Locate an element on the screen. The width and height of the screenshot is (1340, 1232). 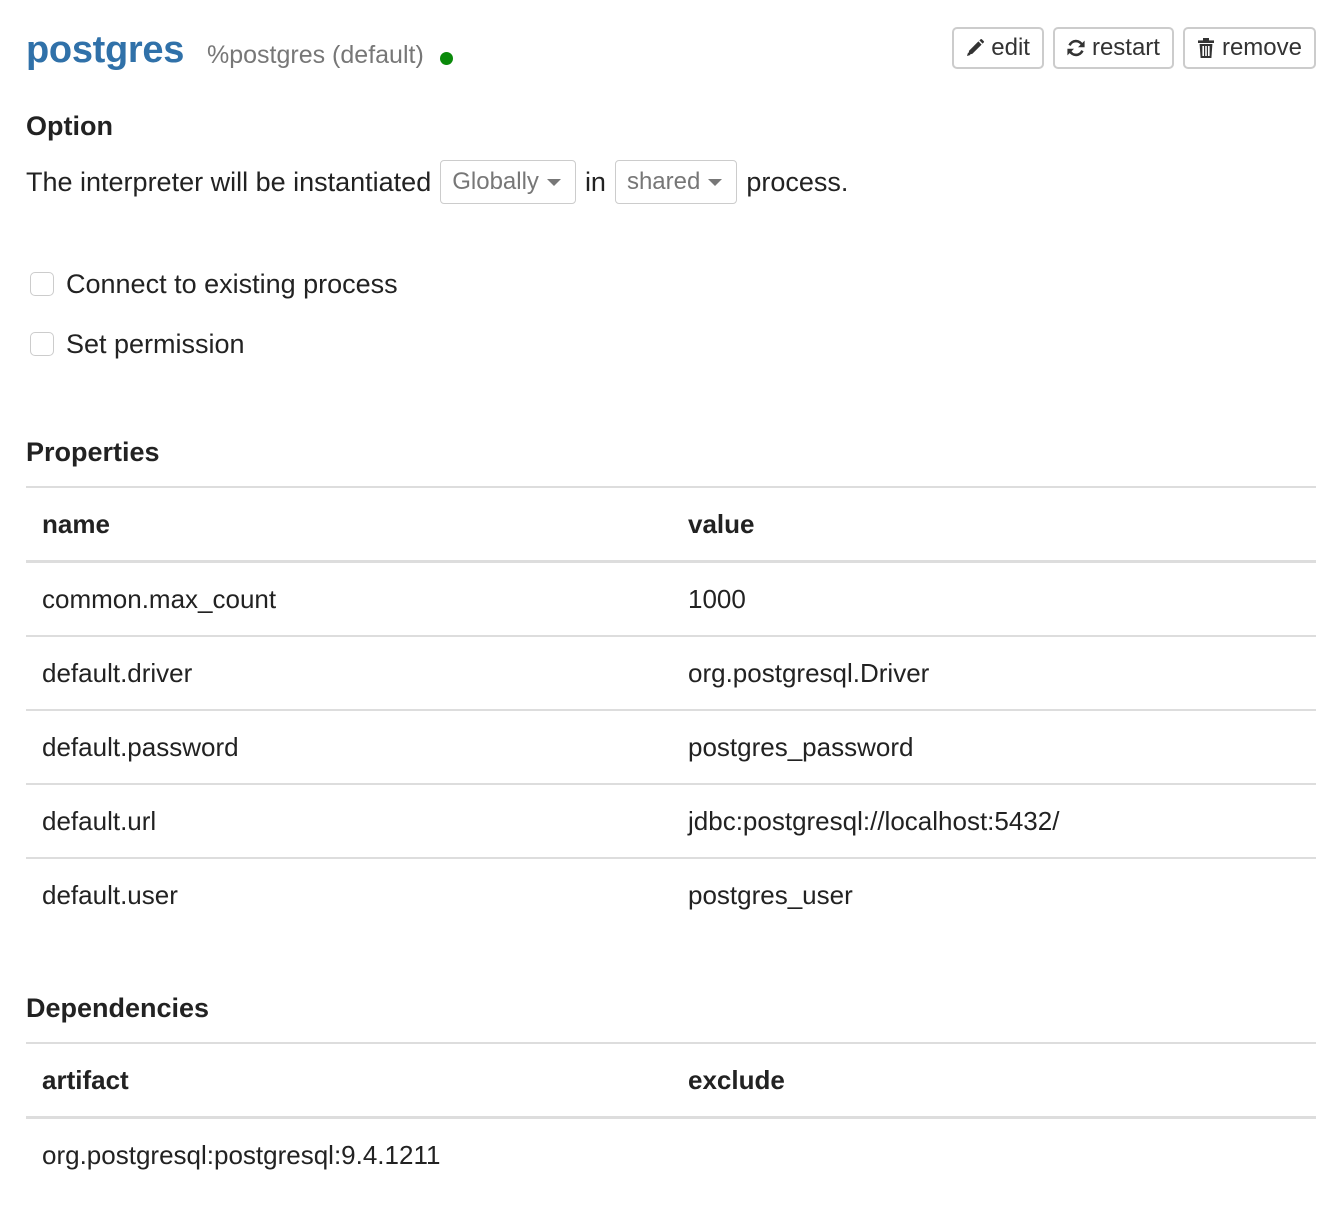
edit-label: edit is located at coordinates (1010, 47).